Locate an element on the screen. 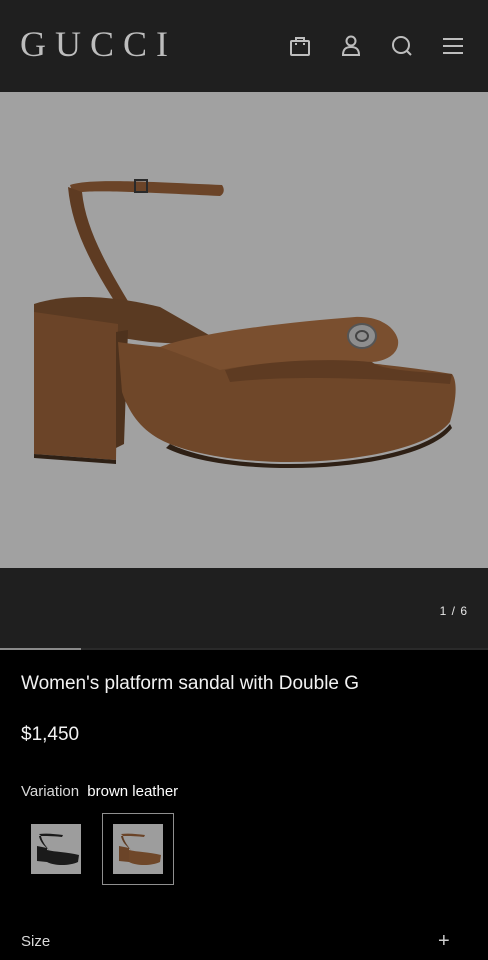  image-progress-track is located at coordinates (244, 649).